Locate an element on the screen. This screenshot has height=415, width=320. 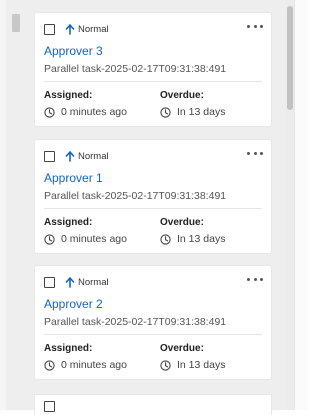
scrollbar-thumb is located at coordinates (290, 58).